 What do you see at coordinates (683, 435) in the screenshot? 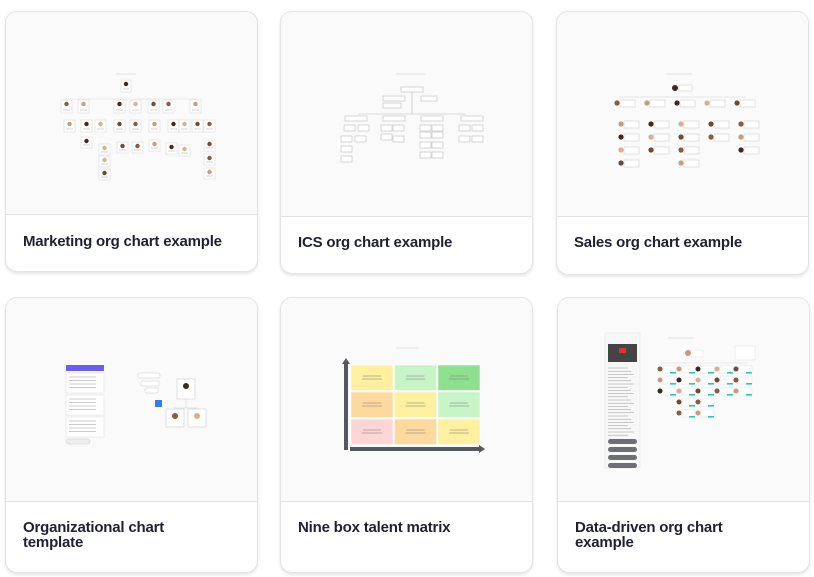
I see `template-card-data-driven-org-chart: Data-driven org chart example` at bounding box center [683, 435].